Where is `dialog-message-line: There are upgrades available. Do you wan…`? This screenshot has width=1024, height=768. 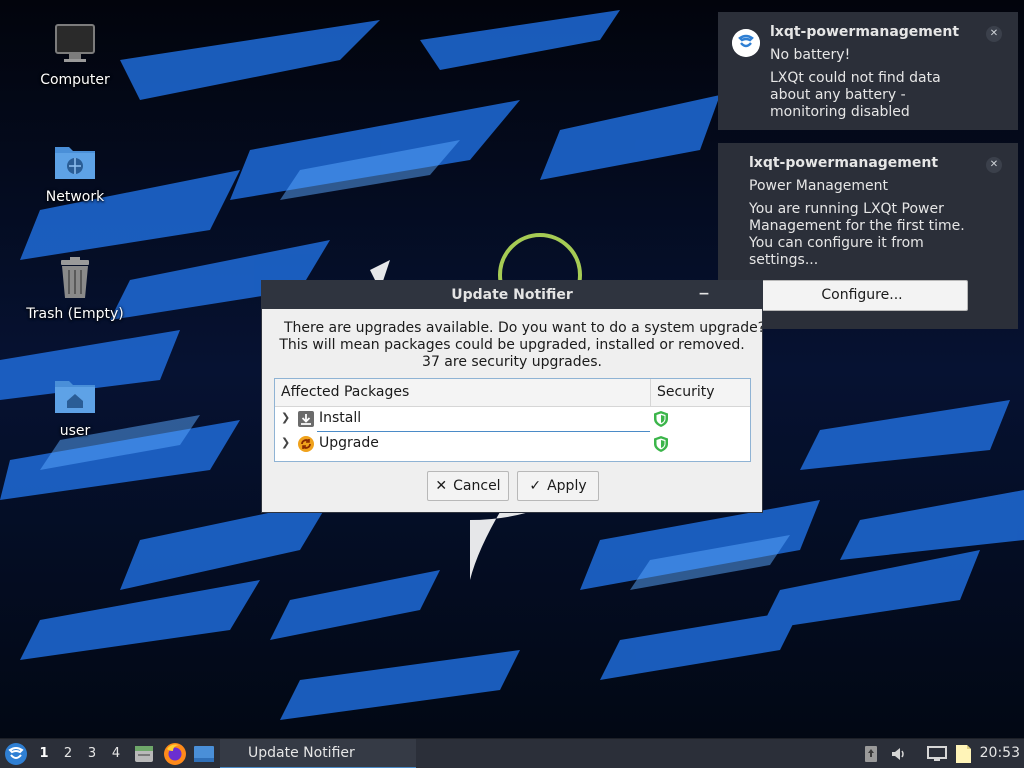
dialog-message-line: There are upgrades available. Do you wan… is located at coordinates (523, 328).